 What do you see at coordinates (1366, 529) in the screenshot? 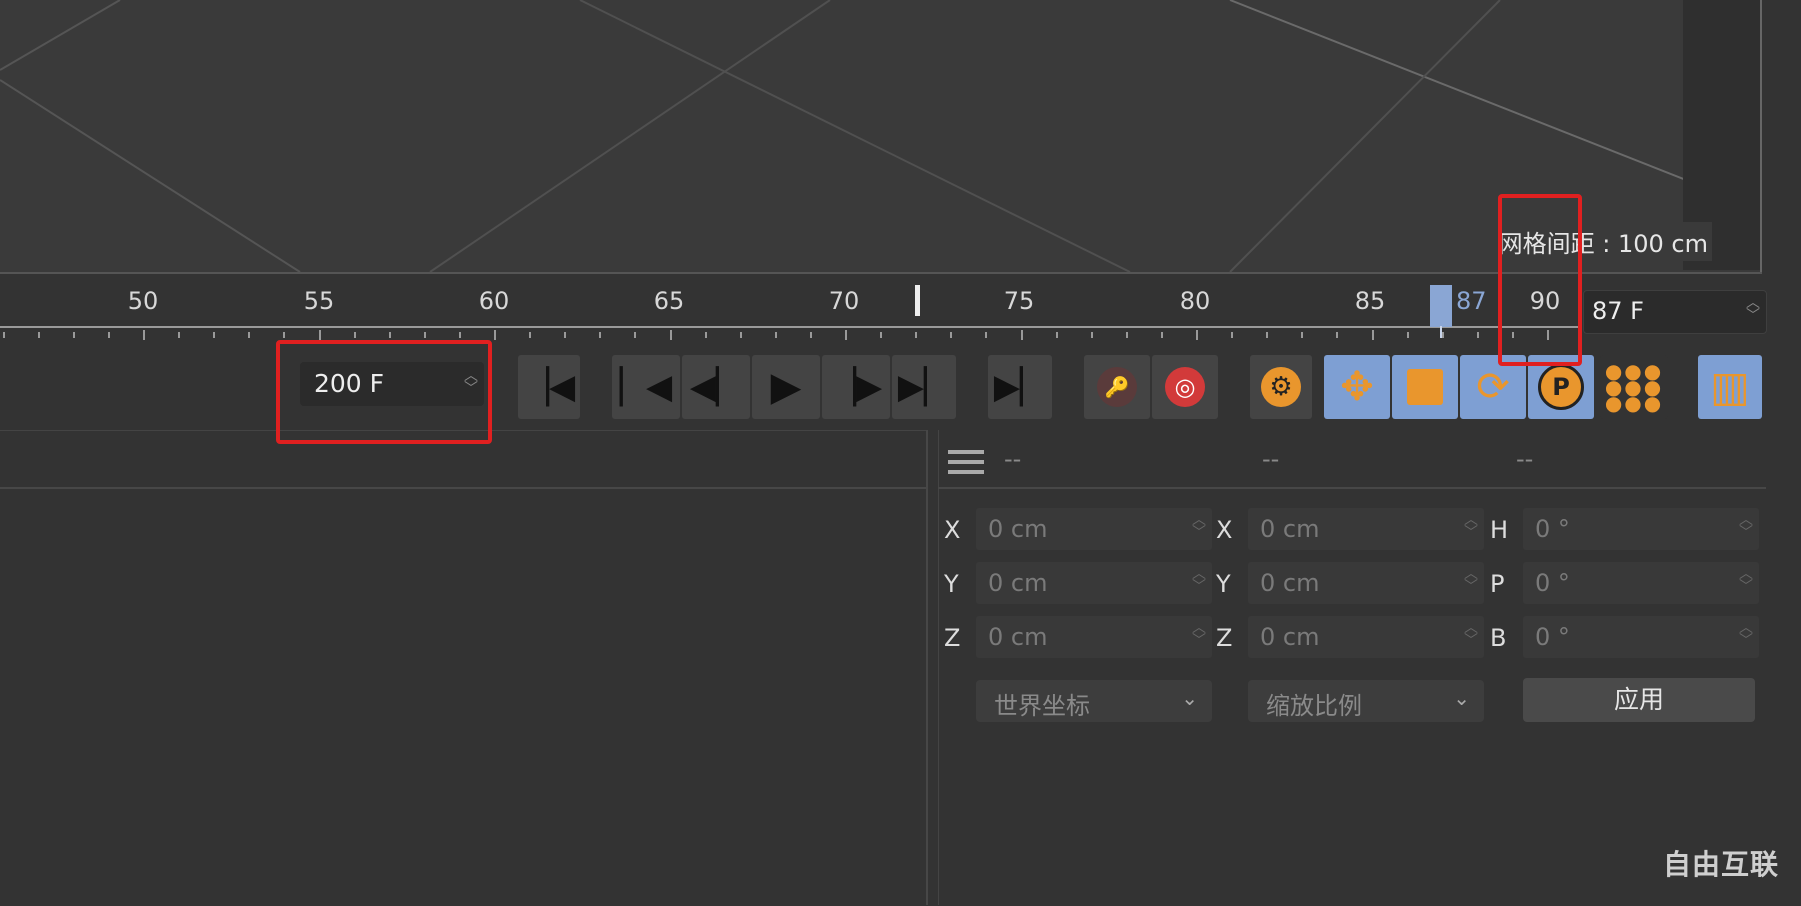
I see `size-x-field: 0 cm ︿ ﹀` at bounding box center [1366, 529].